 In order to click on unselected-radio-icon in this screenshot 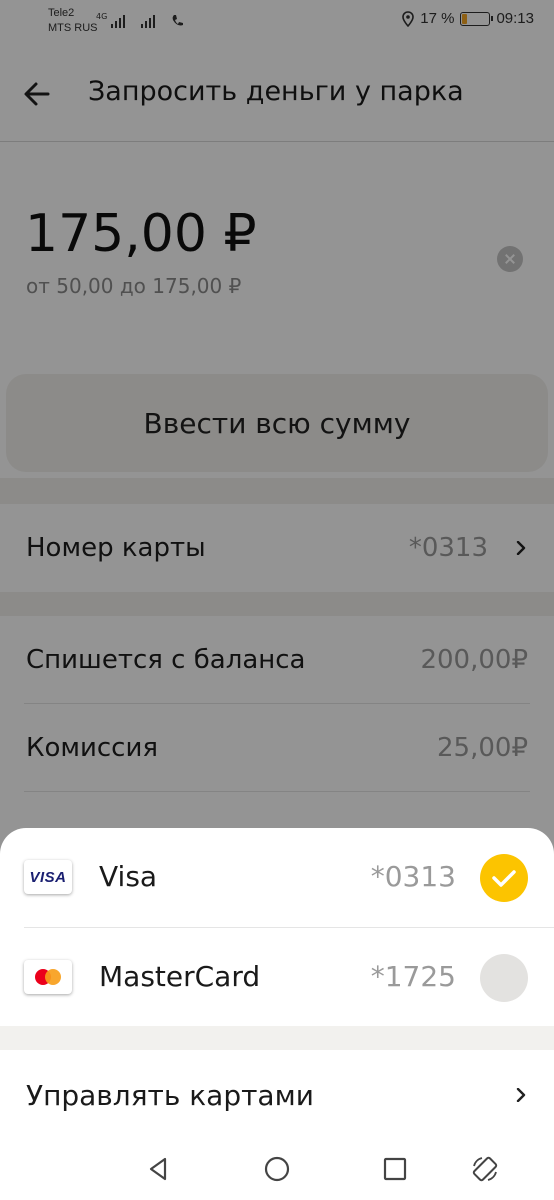, I will do `click(504, 978)`.